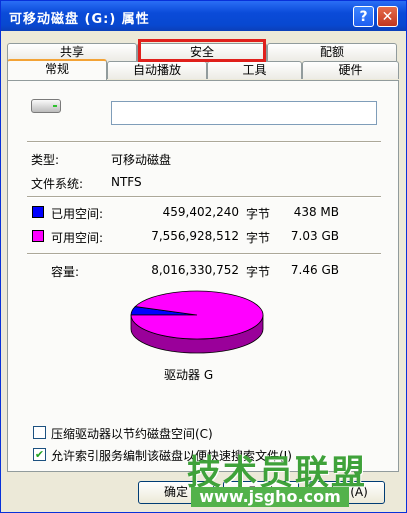 This screenshot has height=513, width=407. What do you see at coordinates (387, 16) in the screenshot?
I see `close-button: ✕` at bounding box center [387, 16].